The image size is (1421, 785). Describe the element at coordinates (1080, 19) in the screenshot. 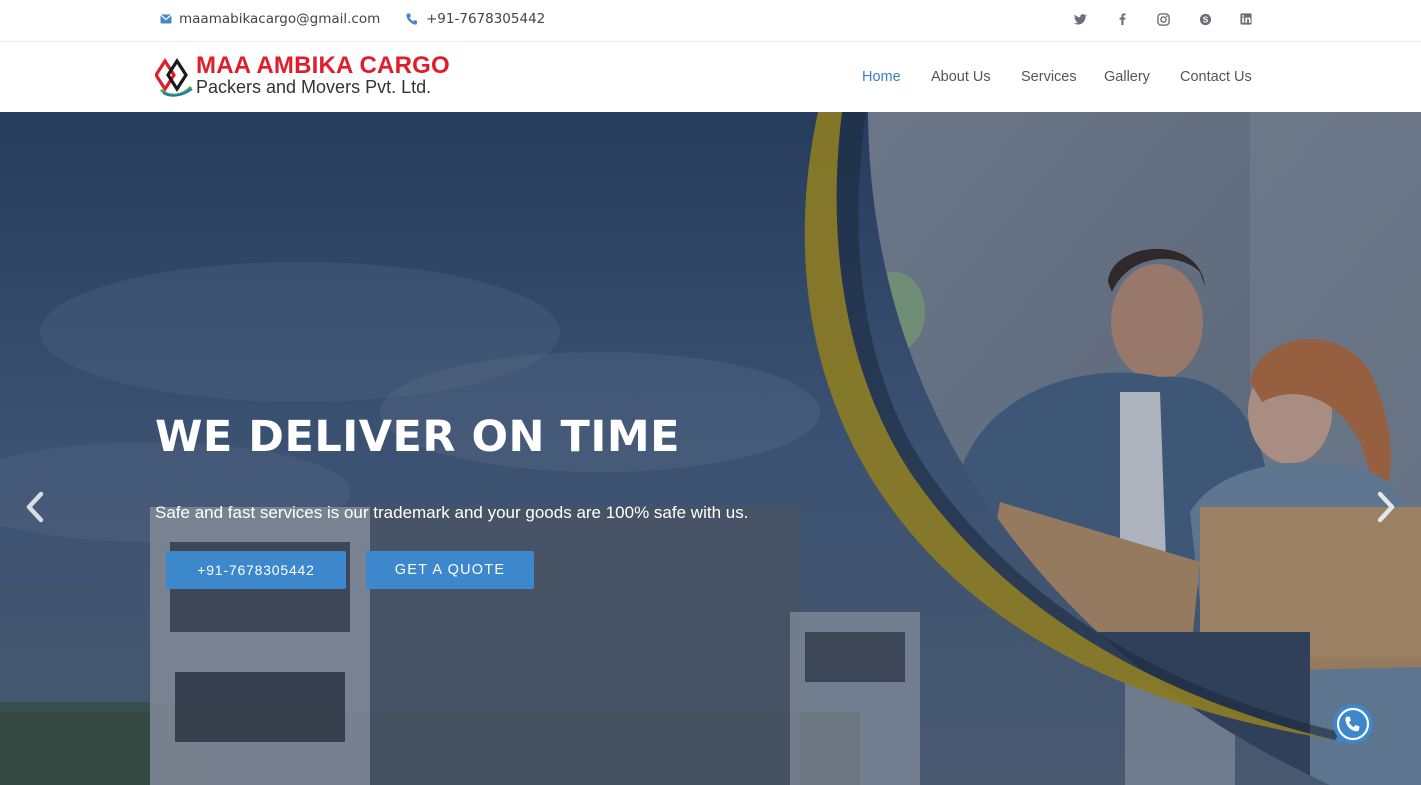

I see `twitter-icon` at that location.